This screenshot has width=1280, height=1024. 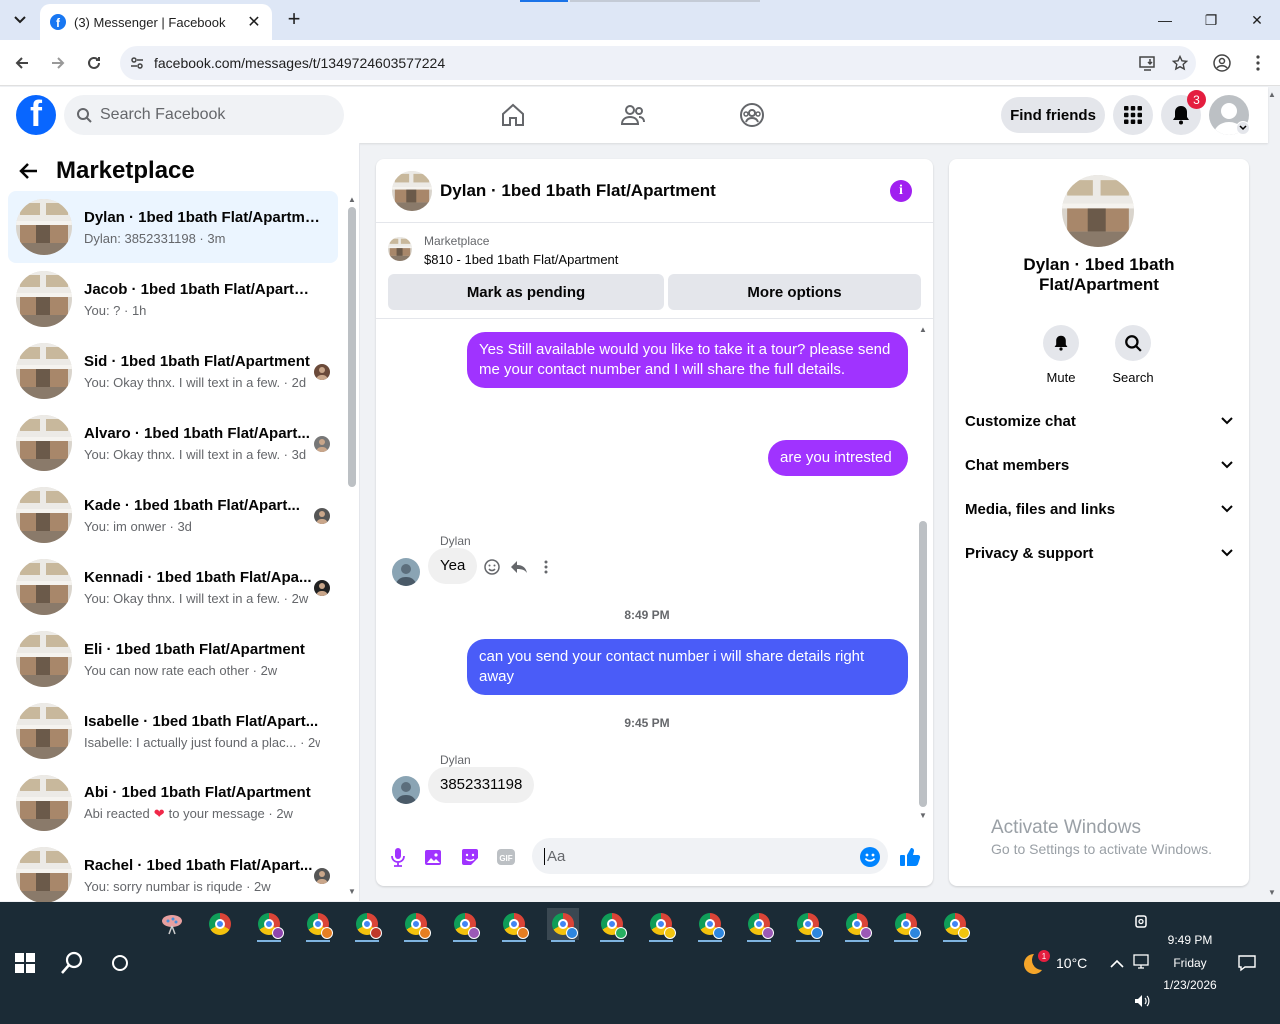 What do you see at coordinates (1257, 20) in the screenshot?
I see `close-window-icon: ✕` at bounding box center [1257, 20].